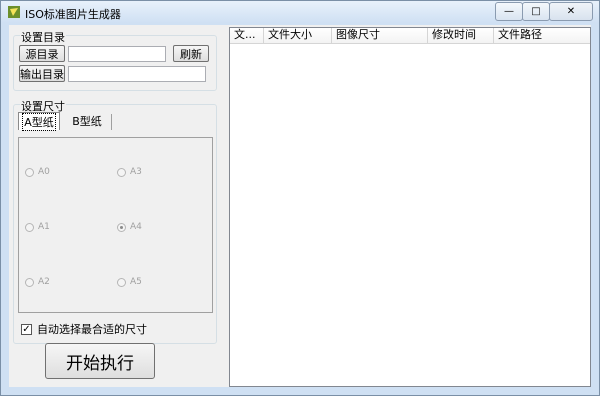 The height and width of the screenshot is (396, 600). I want to click on radio-a4-indicator, so click(121, 227).